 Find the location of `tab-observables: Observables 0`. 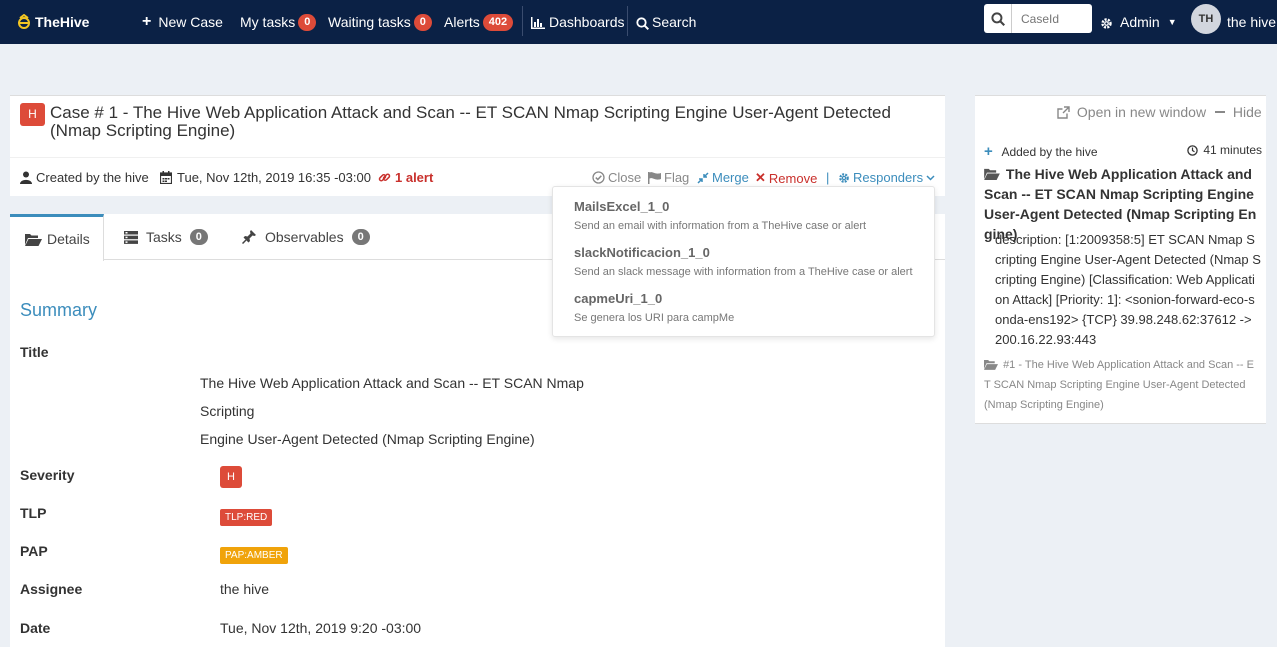

tab-observables: Observables 0 is located at coordinates (306, 237).